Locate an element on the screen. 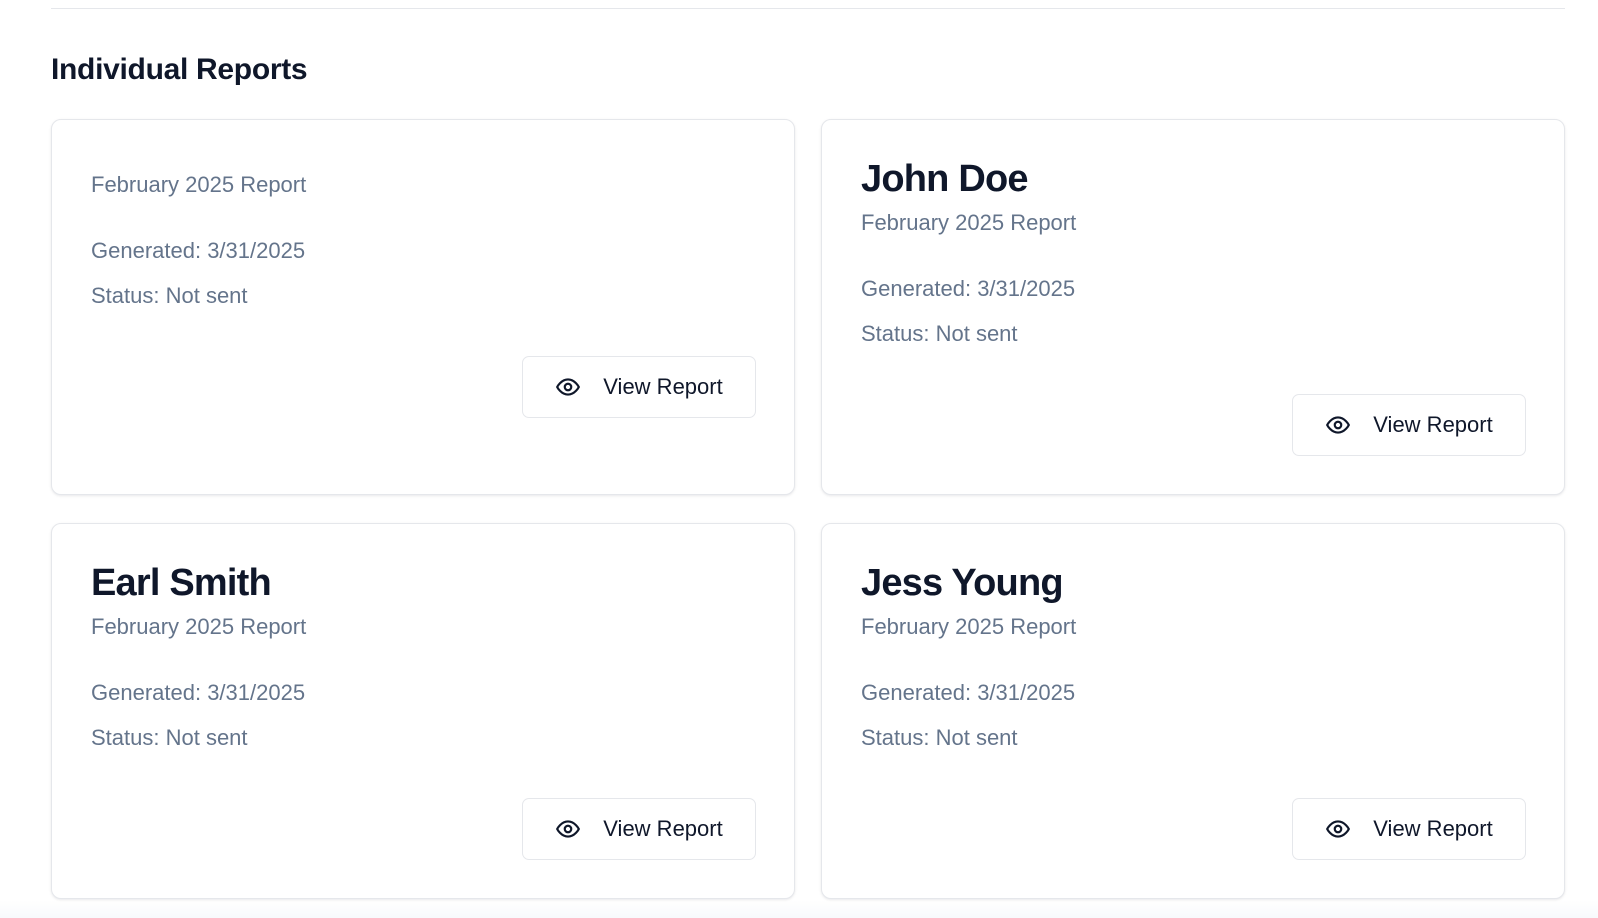  top-divider is located at coordinates (808, 8).